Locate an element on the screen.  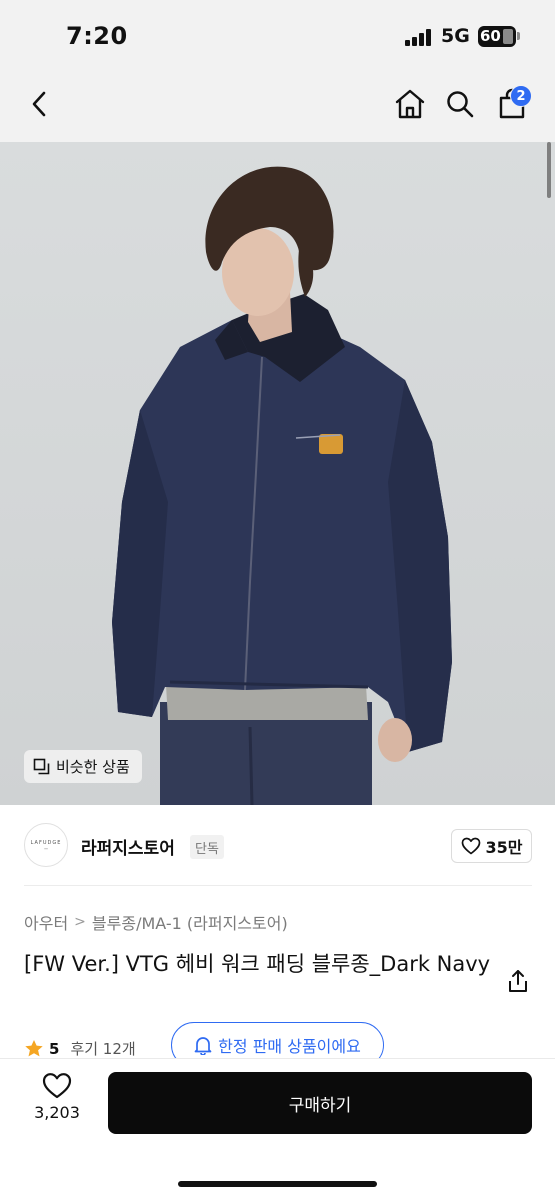
seller-like-count: 35만 is located at coordinates (504, 847).